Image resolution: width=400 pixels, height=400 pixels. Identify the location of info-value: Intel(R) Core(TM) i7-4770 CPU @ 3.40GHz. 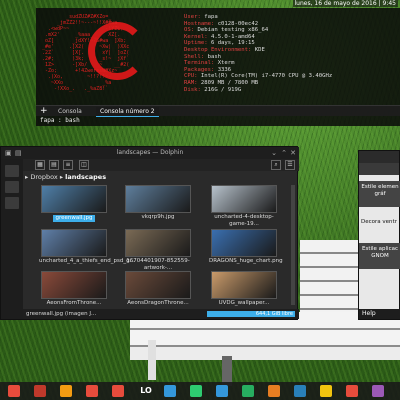
(266, 76).